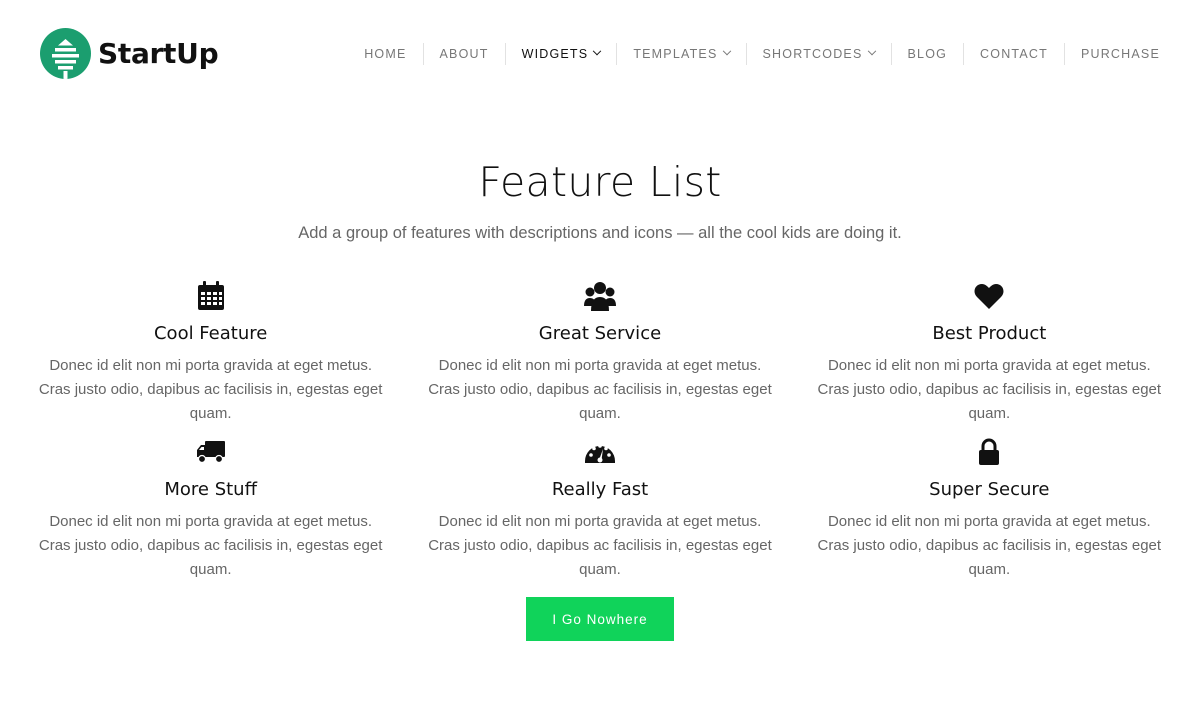 This screenshot has width=1200, height=715. Describe the element at coordinates (989, 296) in the screenshot. I see `heart-icon` at that location.